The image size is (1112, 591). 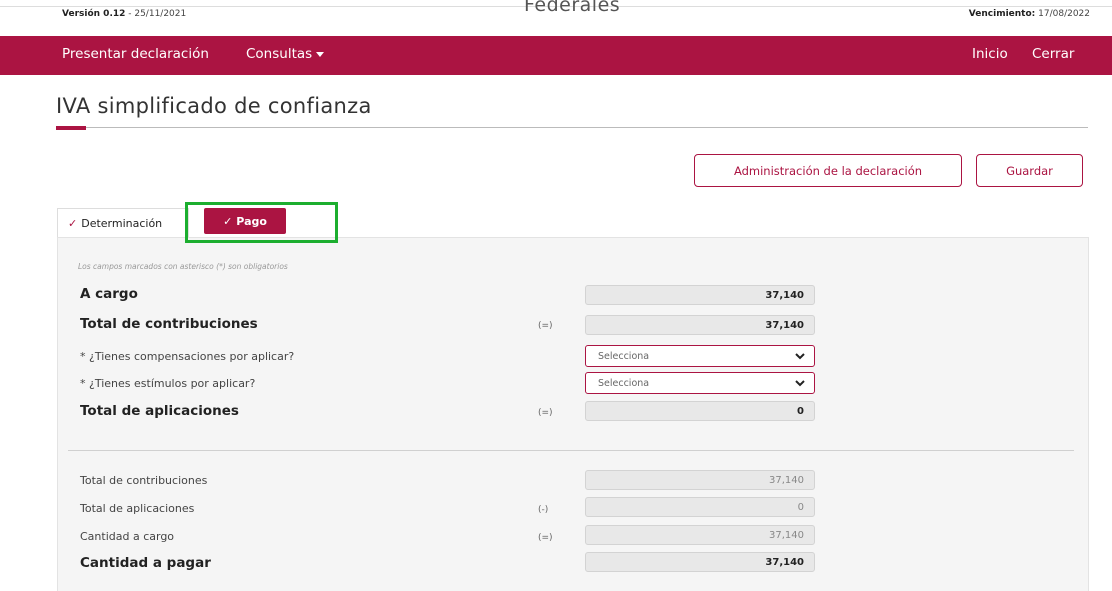 I want to click on page-title: IVA simplificado de confianza, so click(x=214, y=106).